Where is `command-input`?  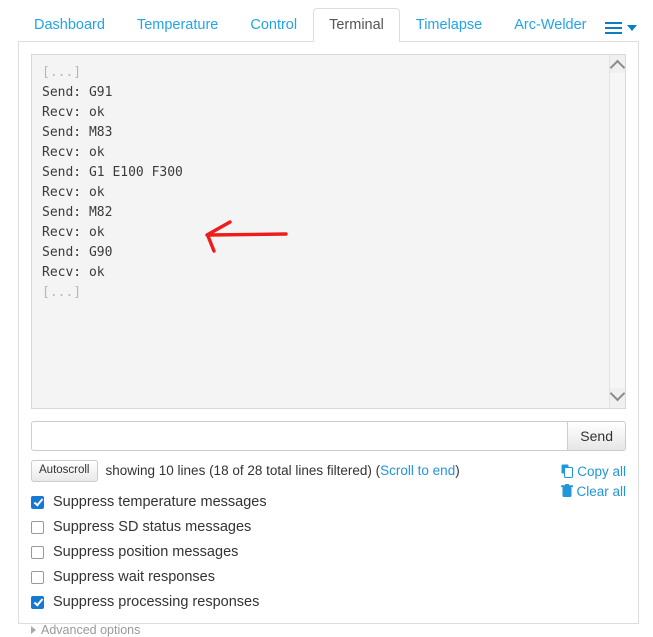 command-input is located at coordinates (299, 436).